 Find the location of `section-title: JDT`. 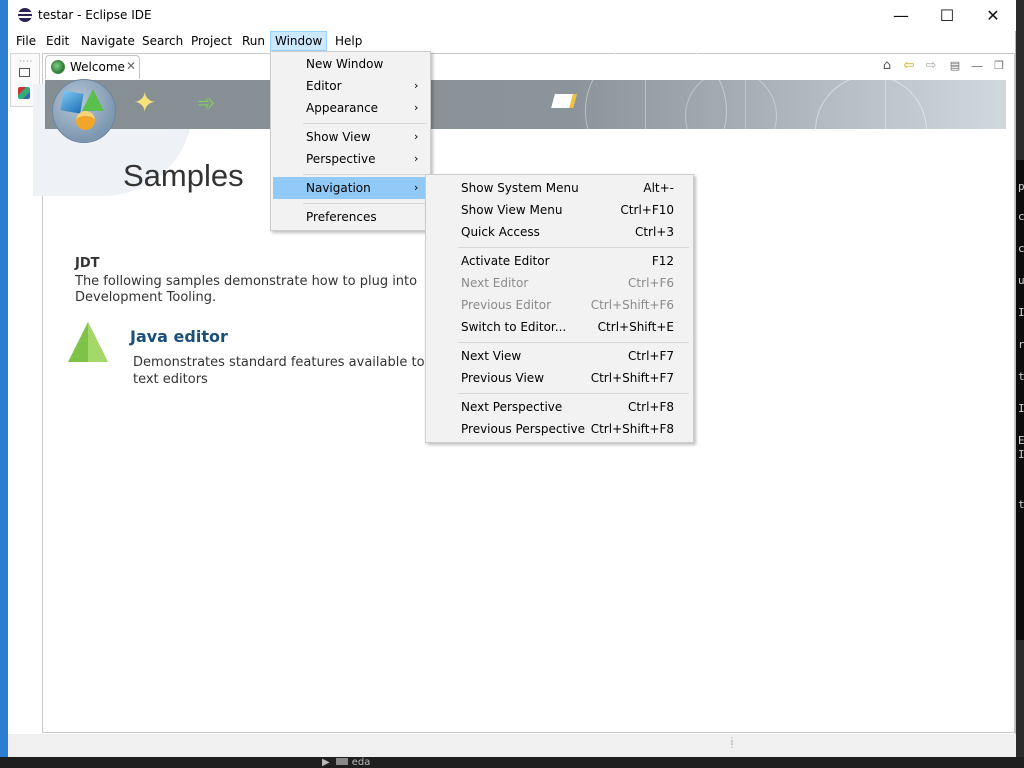

section-title: JDT is located at coordinates (87, 263).